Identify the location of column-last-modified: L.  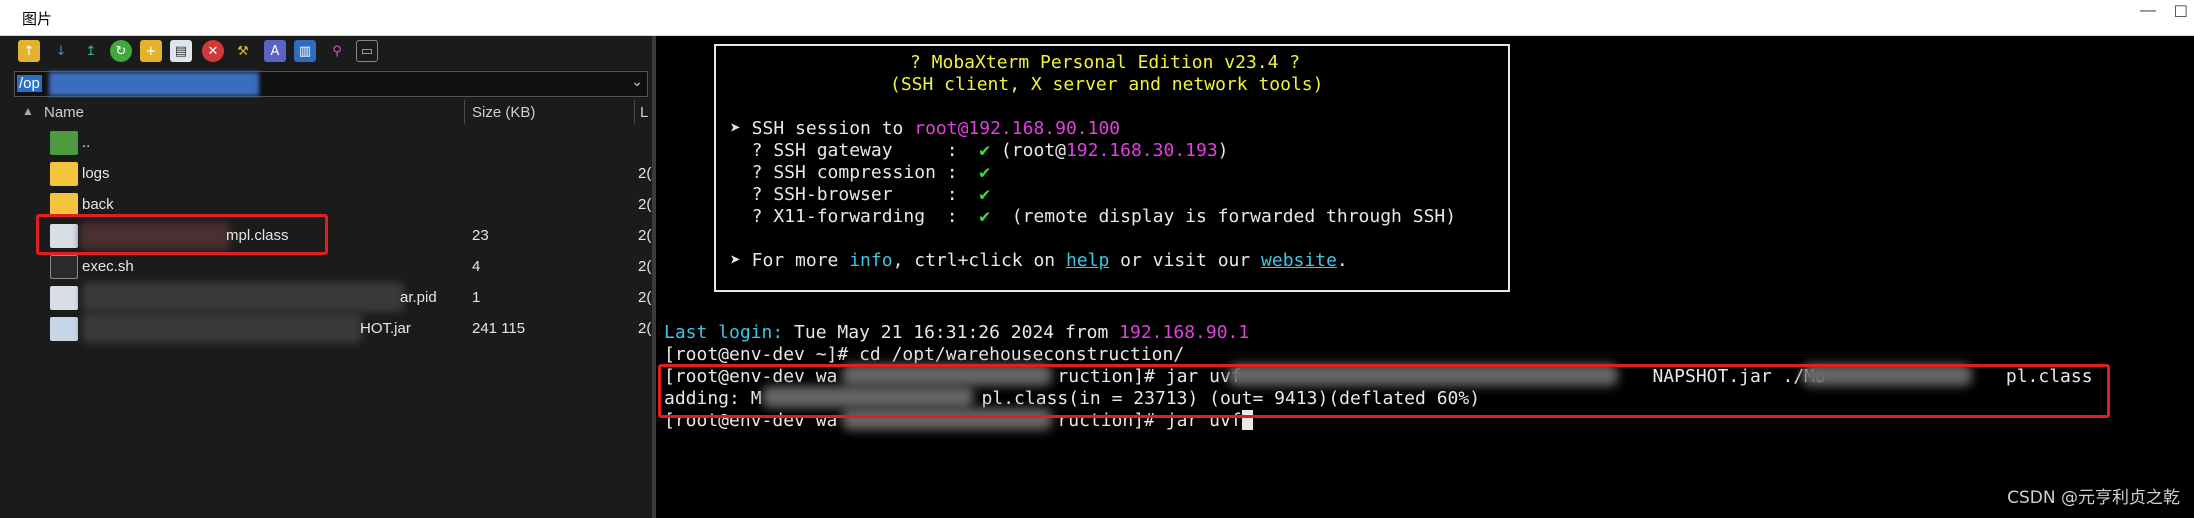
(644, 112).